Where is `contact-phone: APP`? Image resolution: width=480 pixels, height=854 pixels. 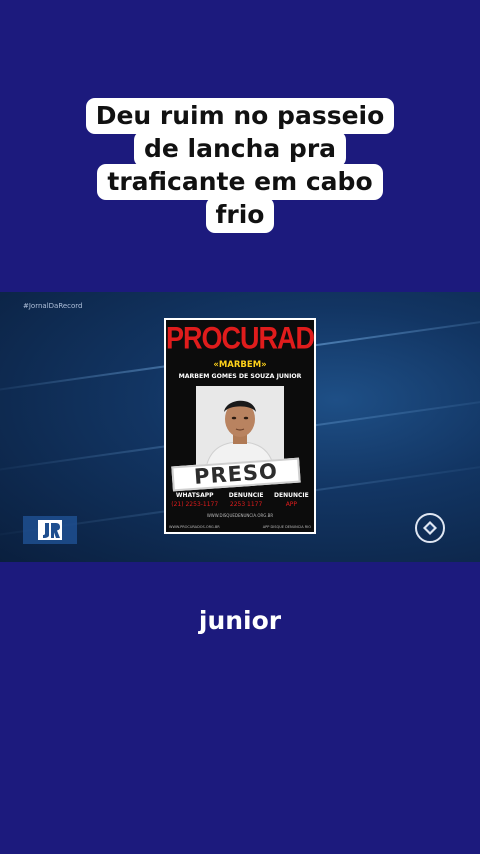
contact-phone: APP is located at coordinates (291, 504).